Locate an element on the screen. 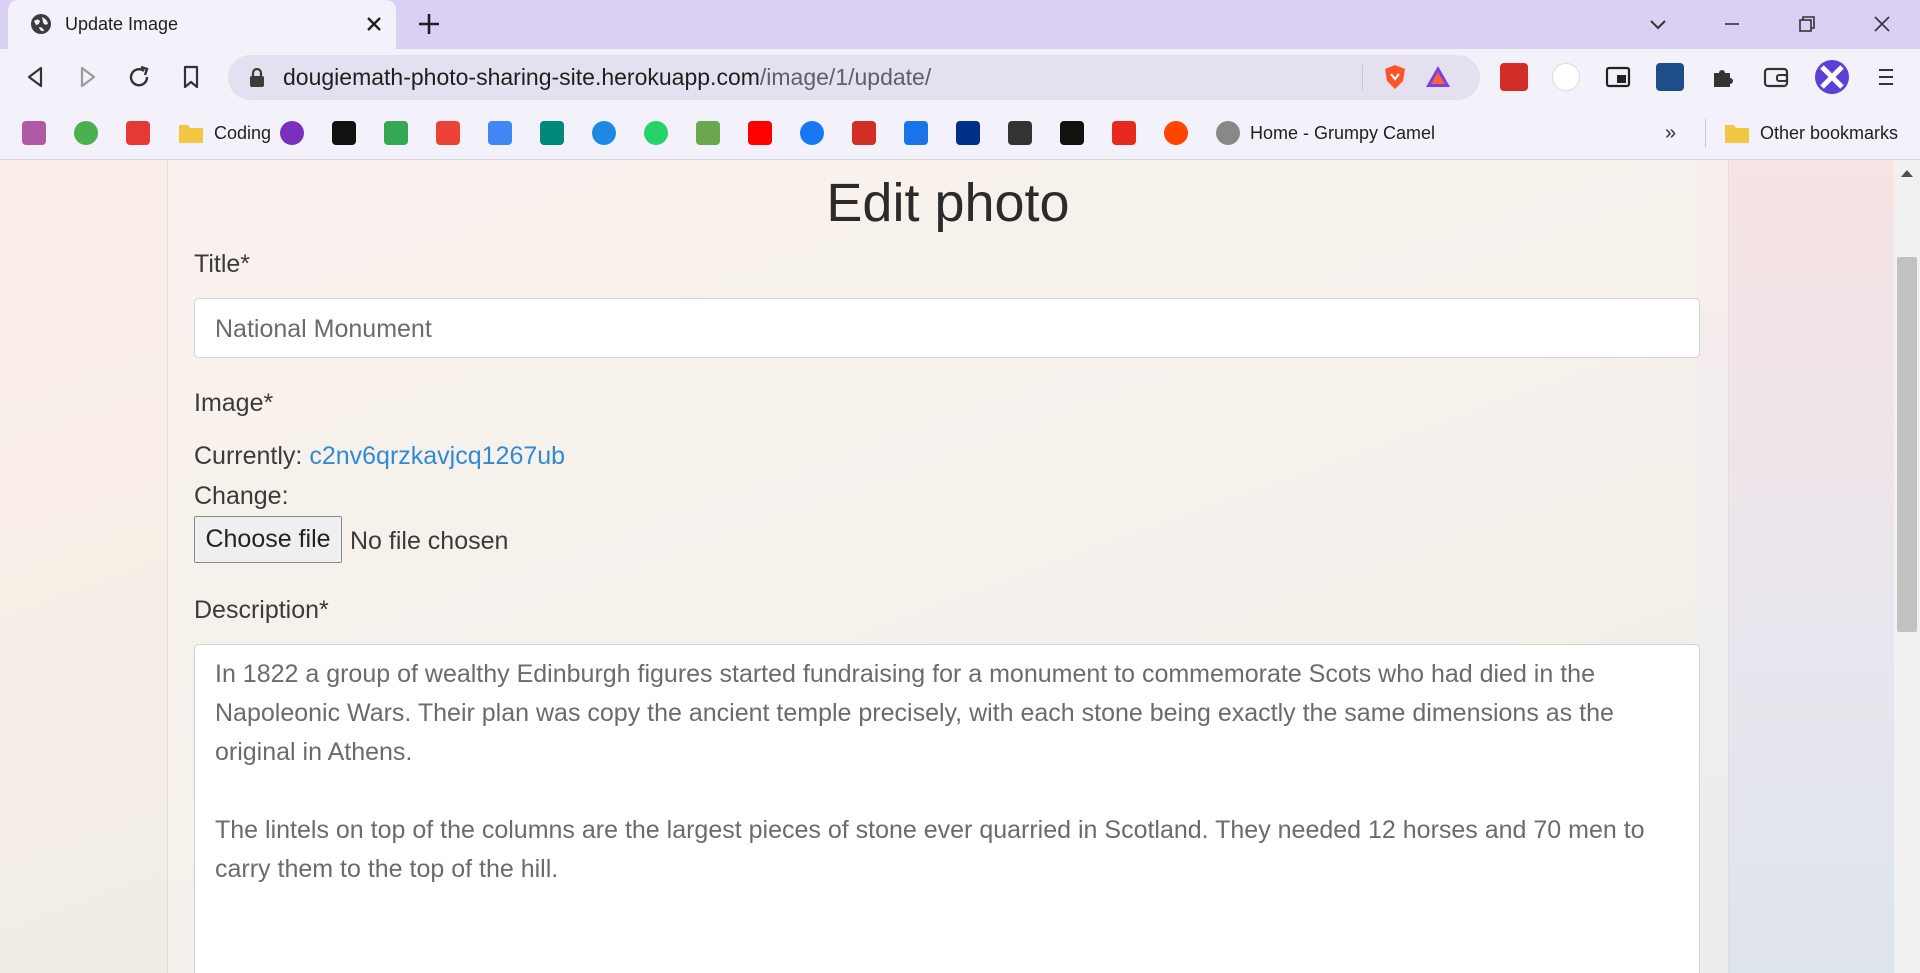  picture-in-picture-icon is located at coordinates (1618, 77).